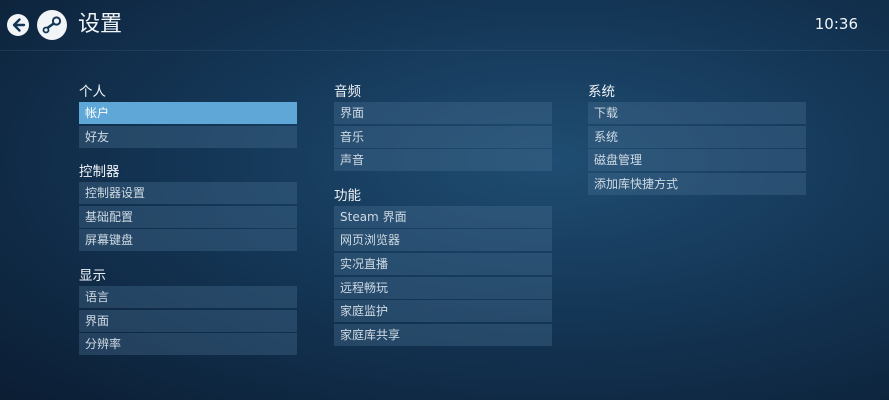 The image size is (889, 400). Describe the element at coordinates (52, 25) in the screenshot. I see `steam-logo-icon` at that location.